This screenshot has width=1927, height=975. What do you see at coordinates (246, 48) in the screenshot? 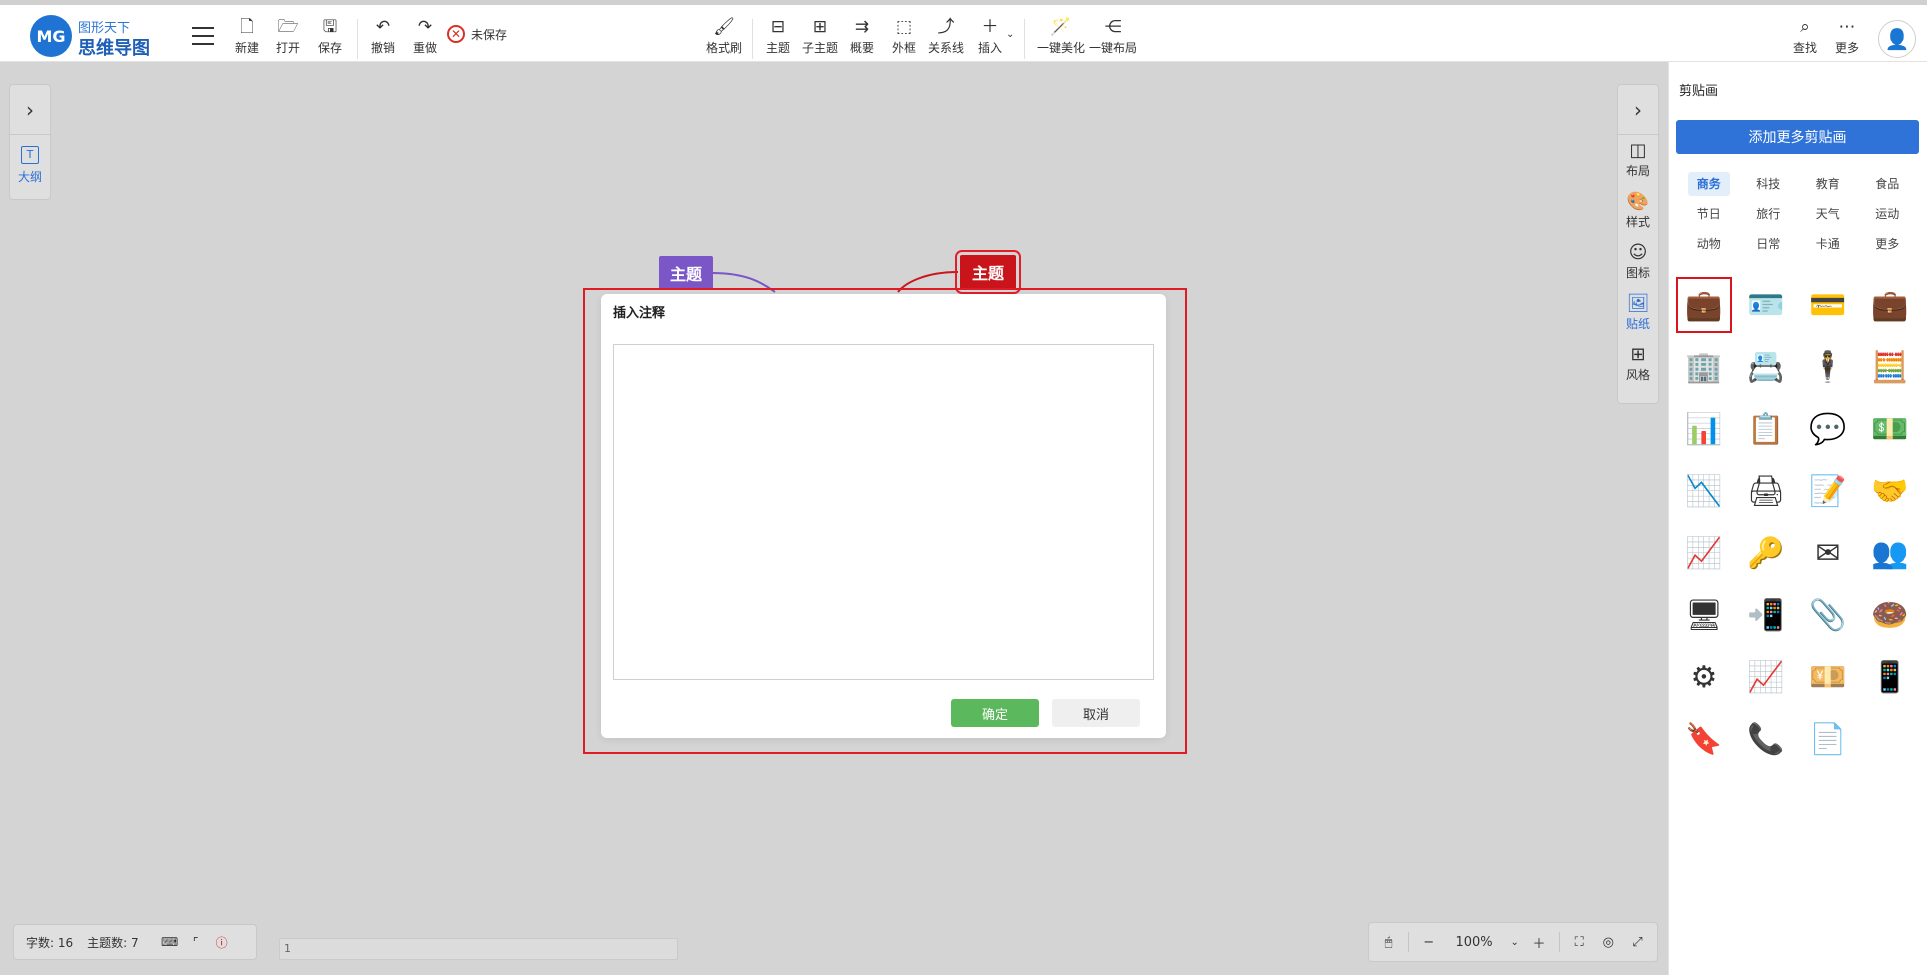
I see `new-label: 新建` at bounding box center [246, 48].